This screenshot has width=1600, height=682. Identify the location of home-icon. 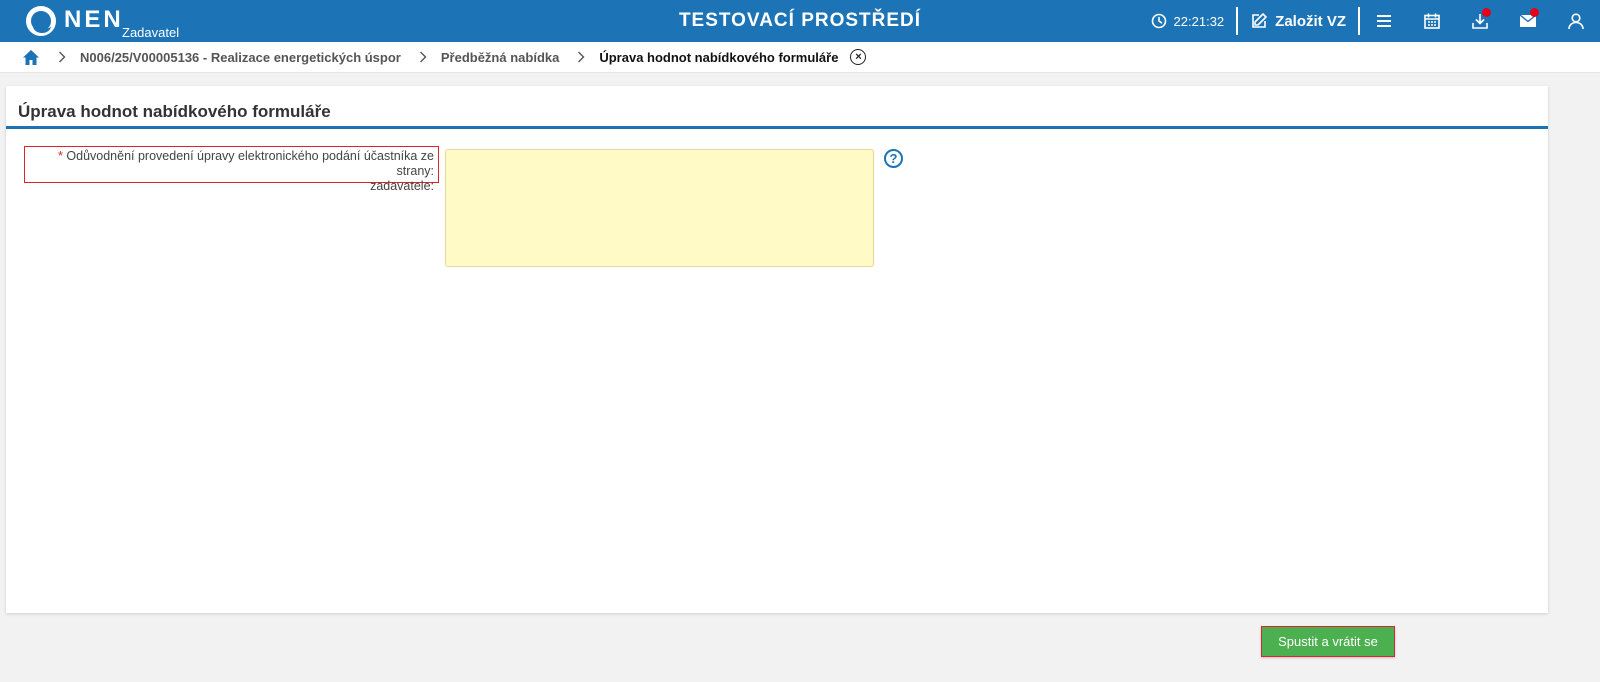
(31, 57).